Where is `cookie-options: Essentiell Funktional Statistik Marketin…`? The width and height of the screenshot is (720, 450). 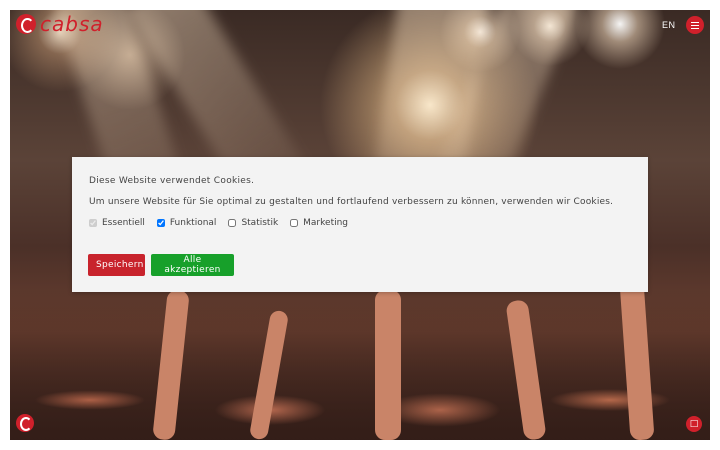 cookie-options: Essentiell Funktional Statistik Marketin… is located at coordinates (218, 223).